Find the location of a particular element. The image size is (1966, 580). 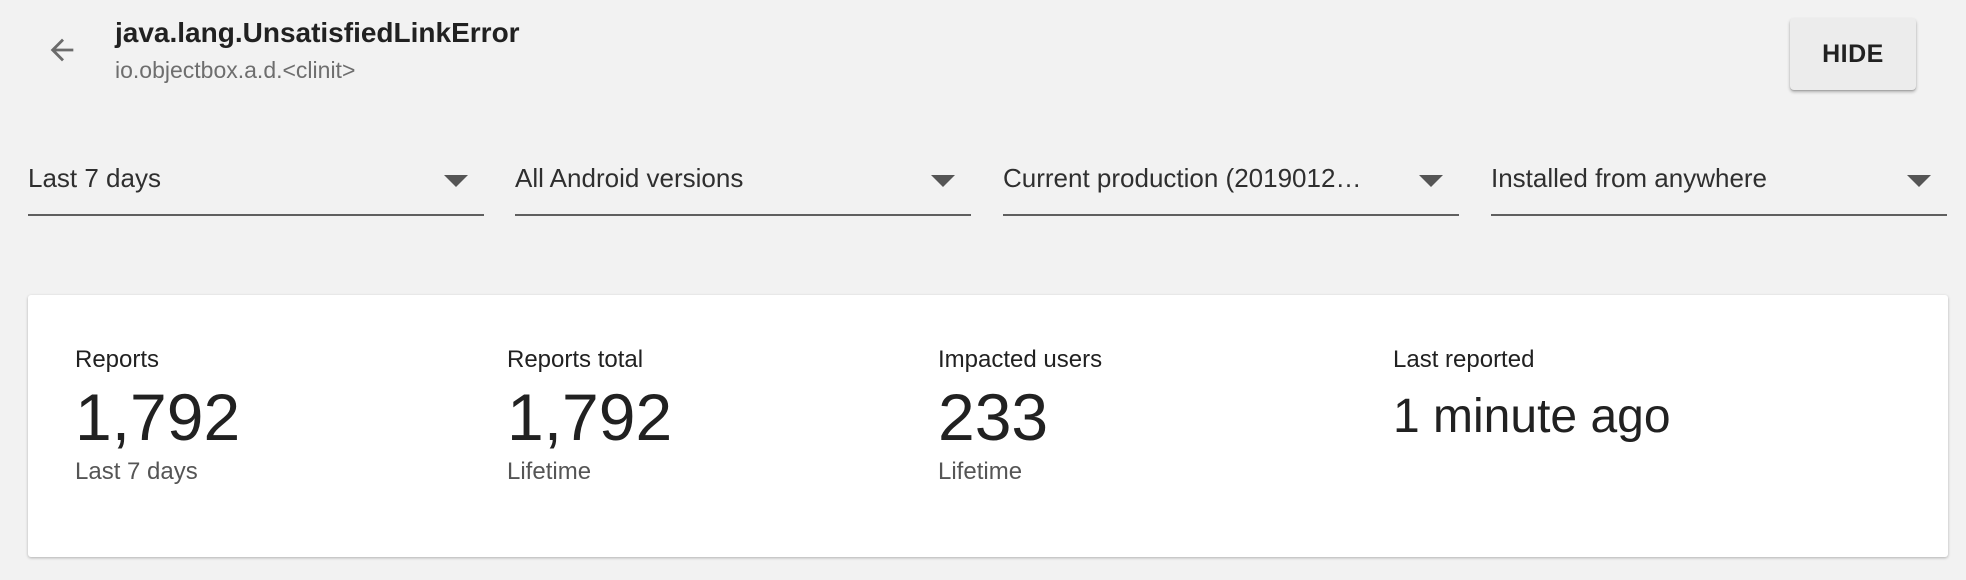

filter-date-range: Last 7 days is located at coordinates (256, 183).